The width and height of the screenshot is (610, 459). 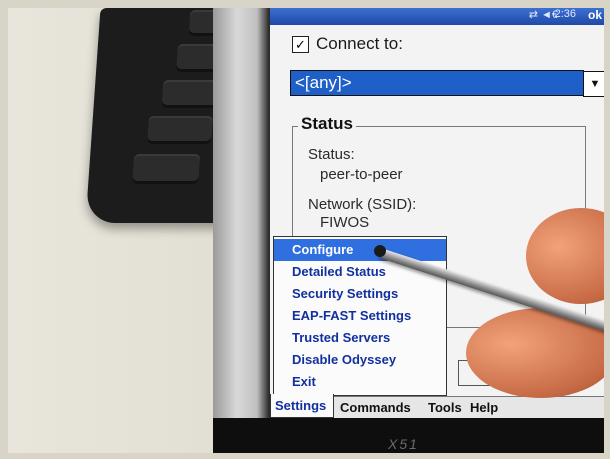 What do you see at coordinates (300, 44) in the screenshot?
I see `connect-to-checkbox: ✓` at bounding box center [300, 44].